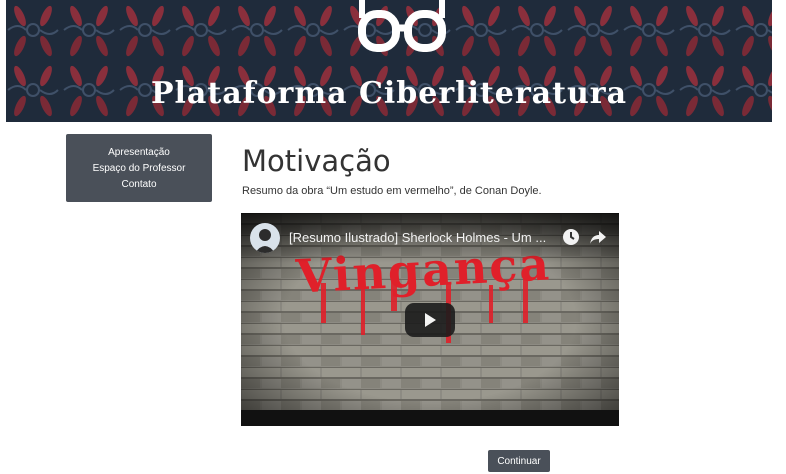 The height and width of the screenshot is (474, 786). Describe the element at coordinates (519, 461) in the screenshot. I see `continue-button: Continuar` at that location.